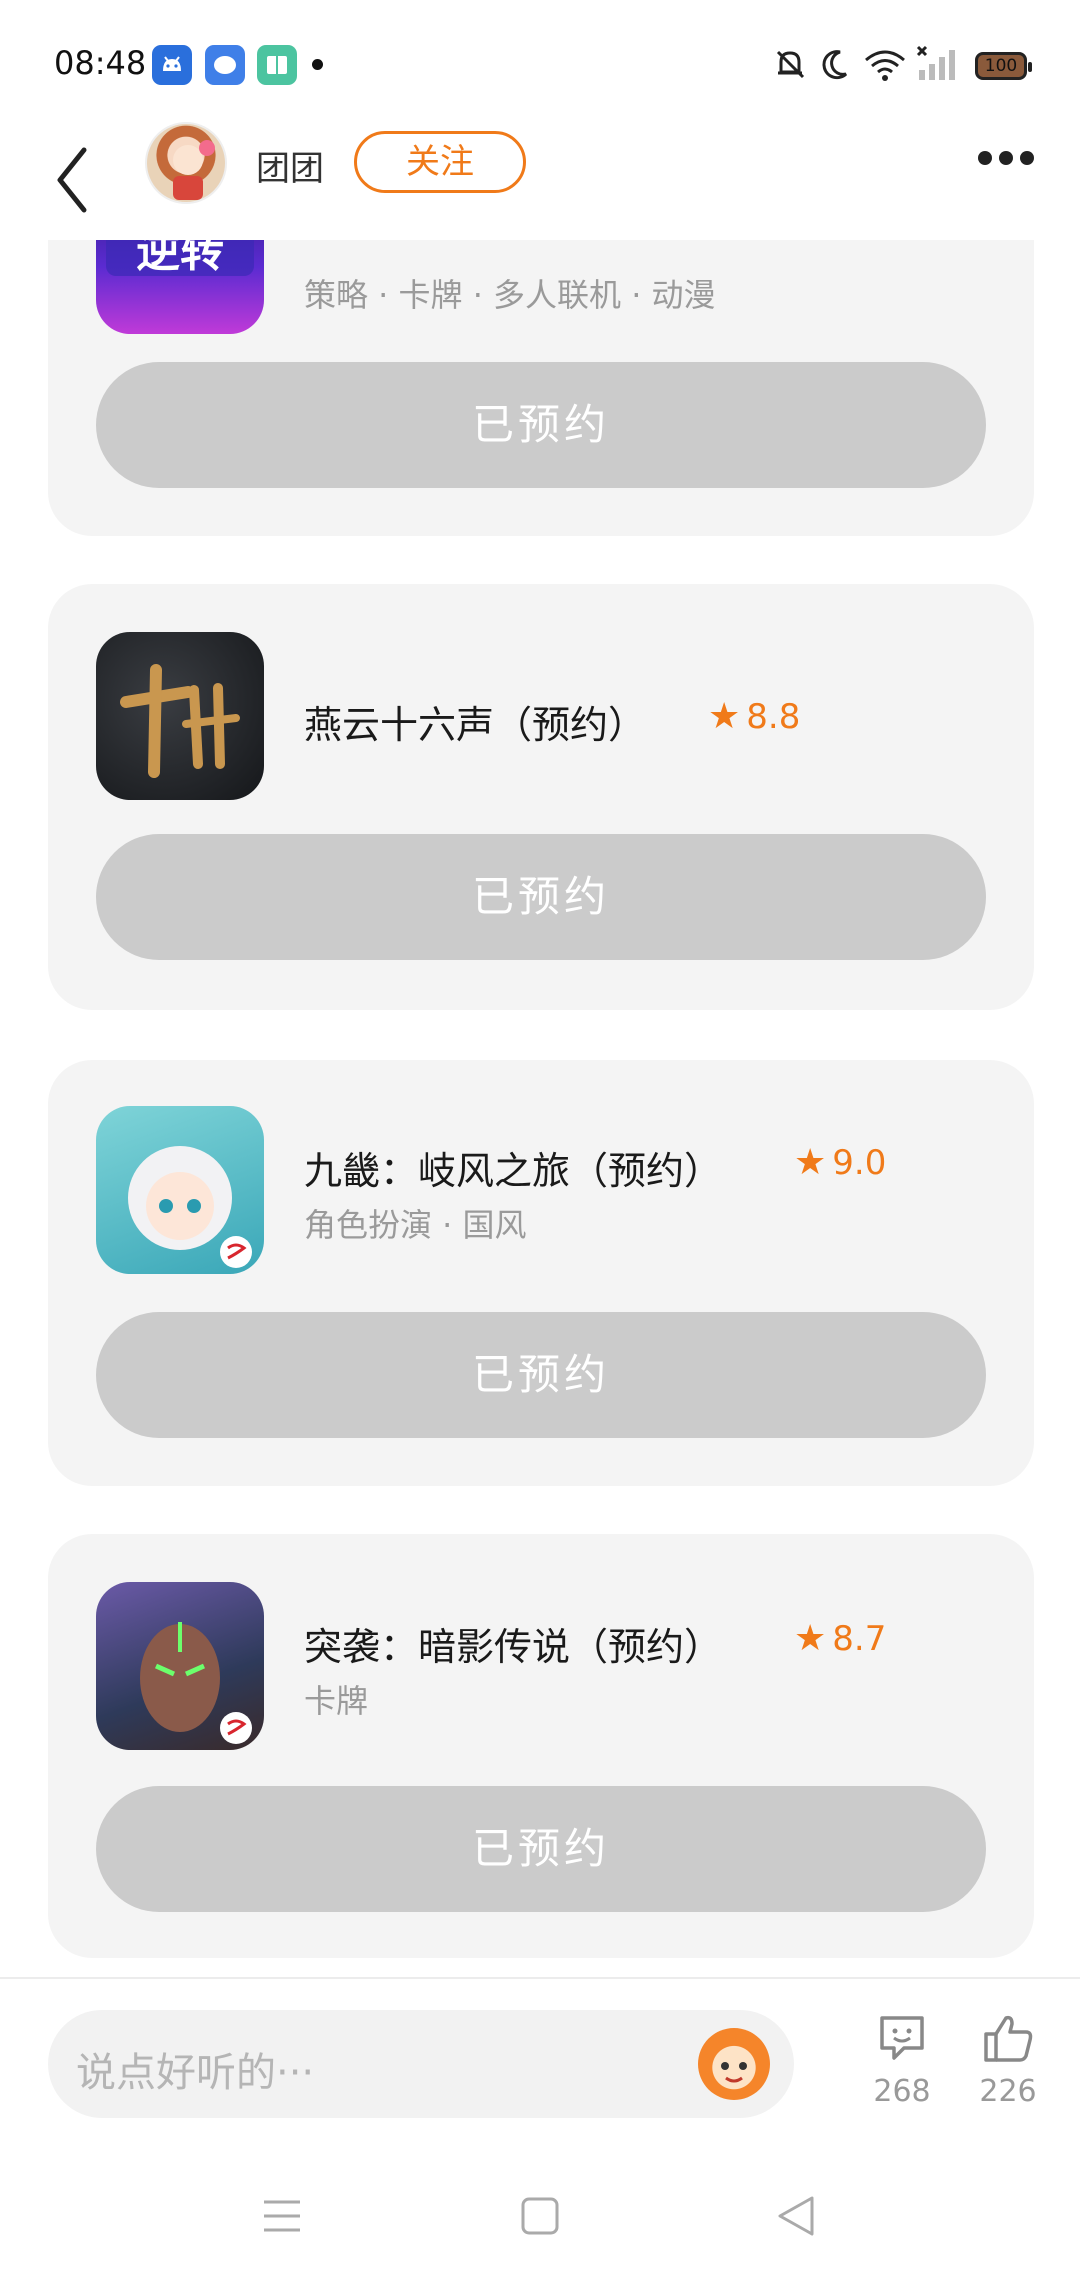  I want to click on thumbs-up-icon, so click(1008, 2038).